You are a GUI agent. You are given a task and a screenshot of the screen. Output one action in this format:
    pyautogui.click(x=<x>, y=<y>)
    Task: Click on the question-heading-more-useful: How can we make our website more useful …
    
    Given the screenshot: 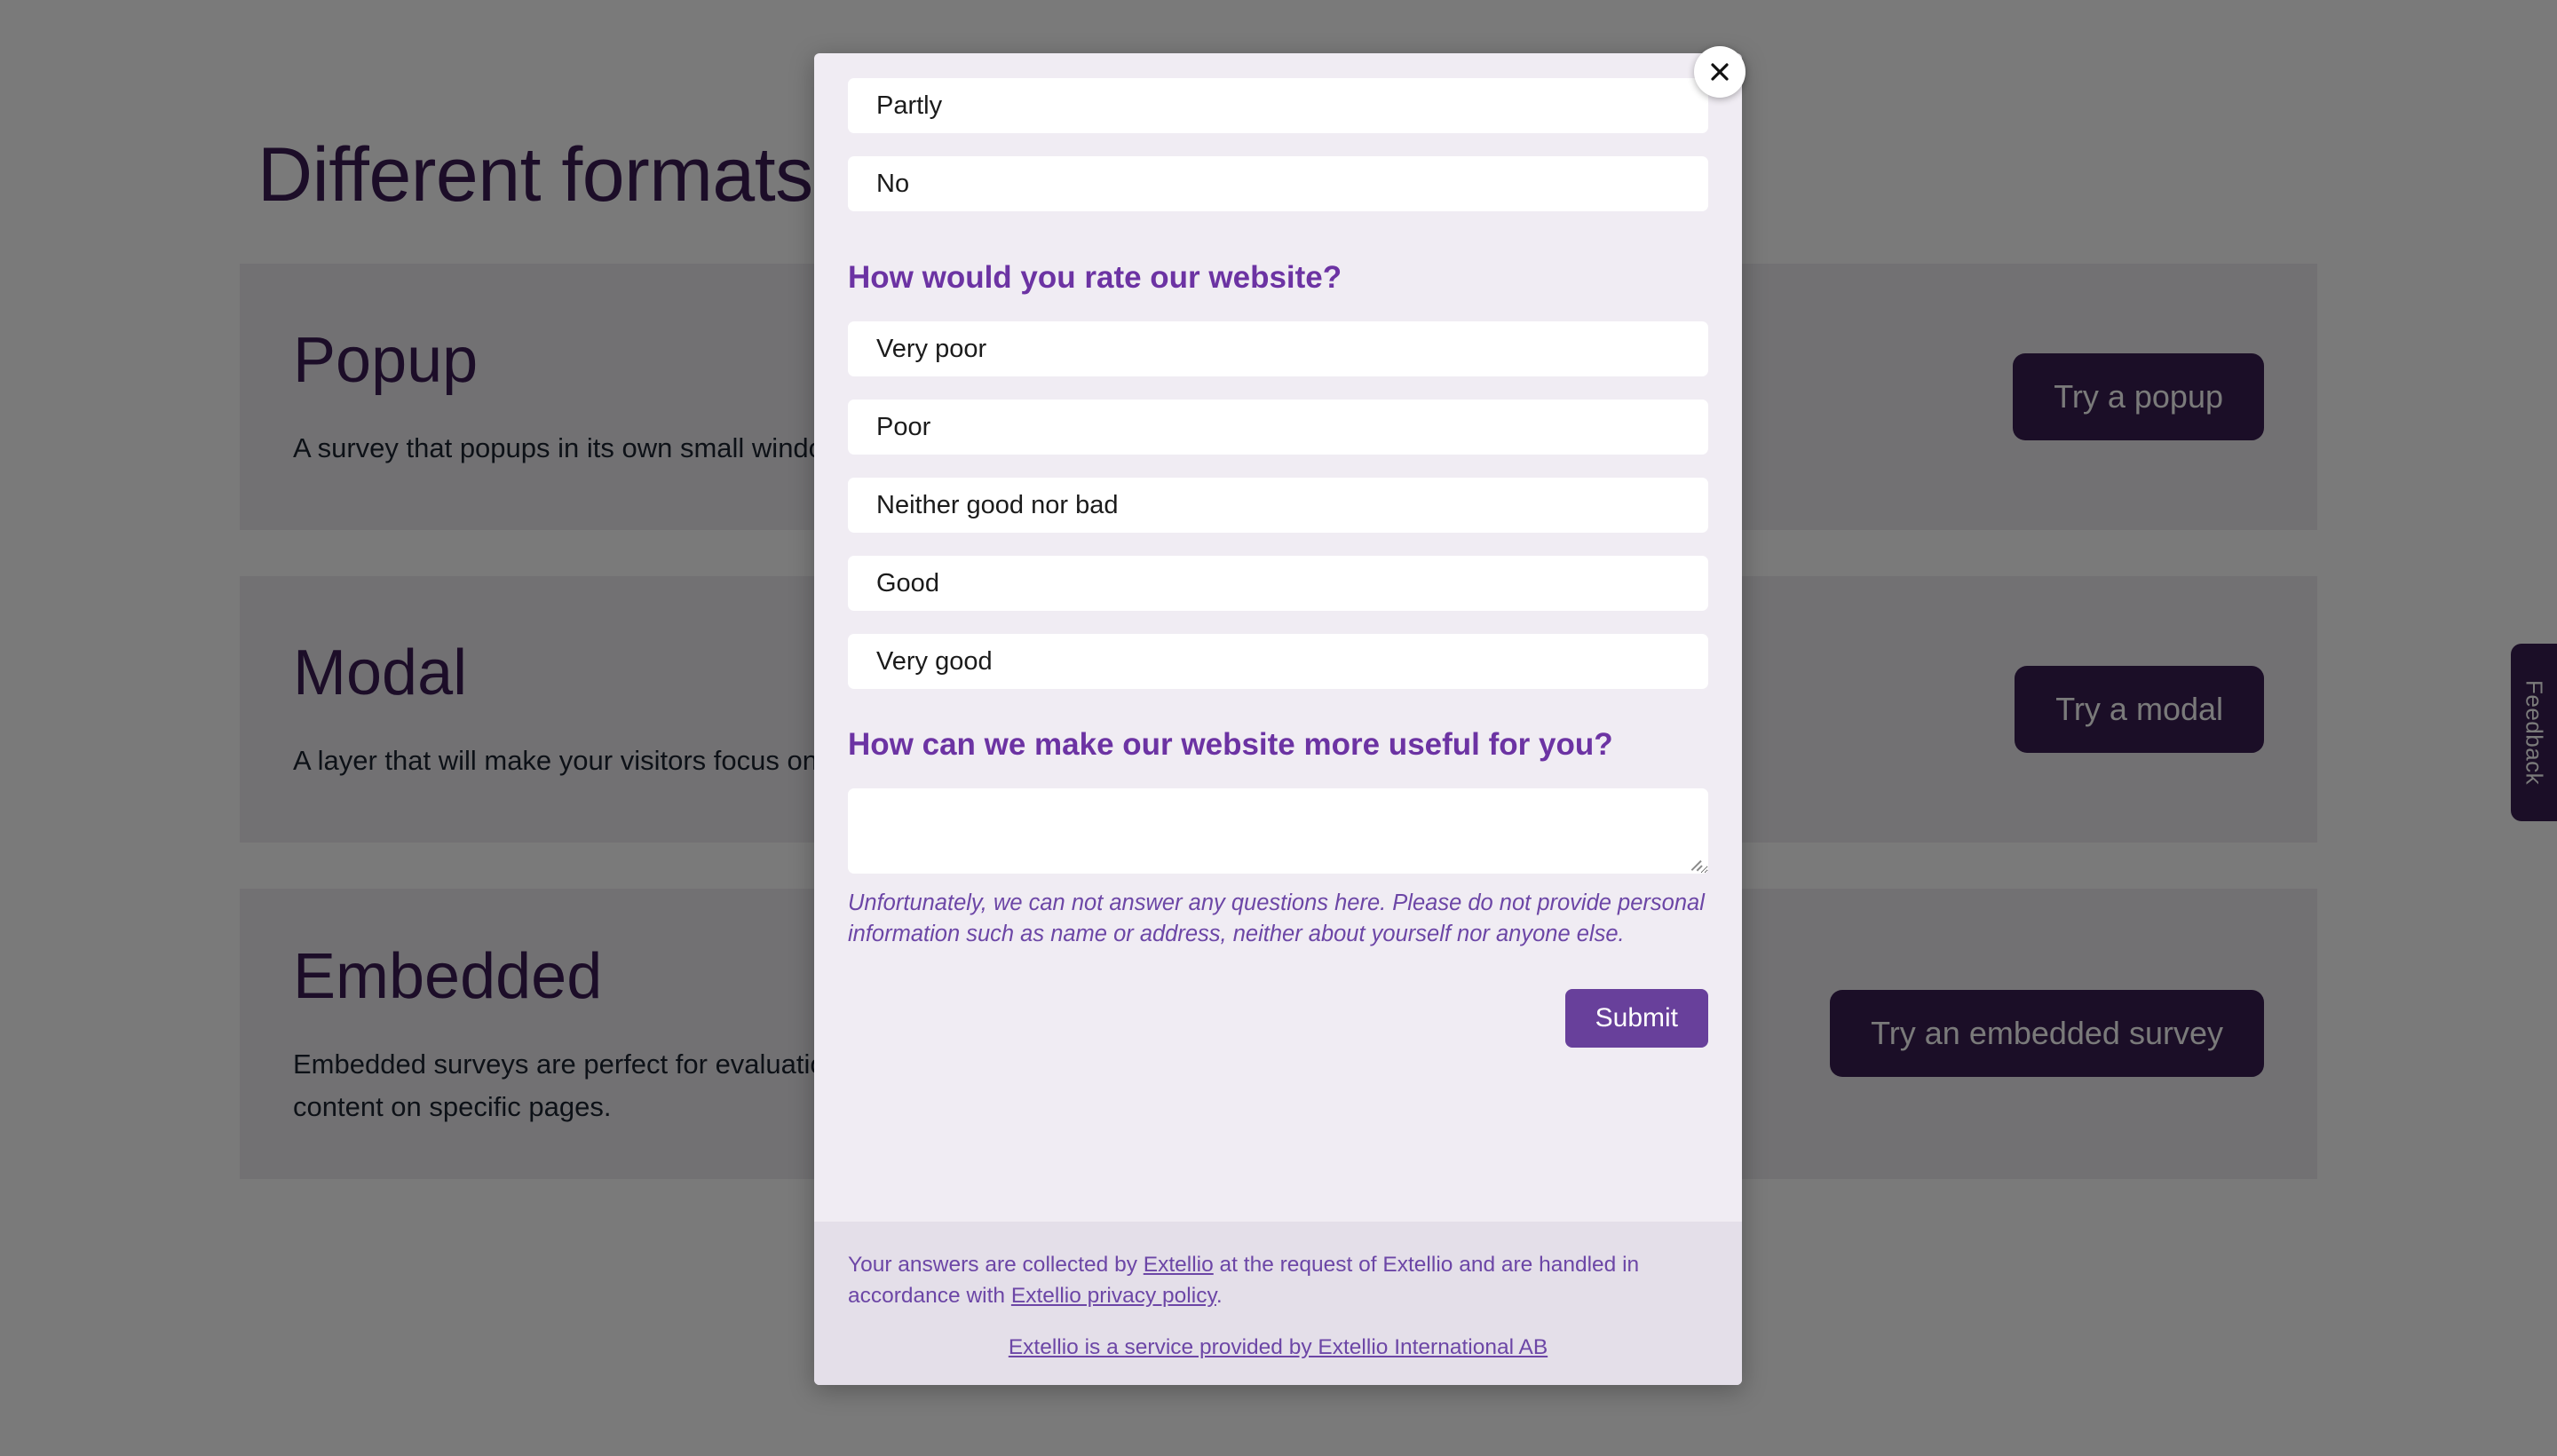 What is the action you would take?
    pyautogui.click(x=1230, y=745)
    